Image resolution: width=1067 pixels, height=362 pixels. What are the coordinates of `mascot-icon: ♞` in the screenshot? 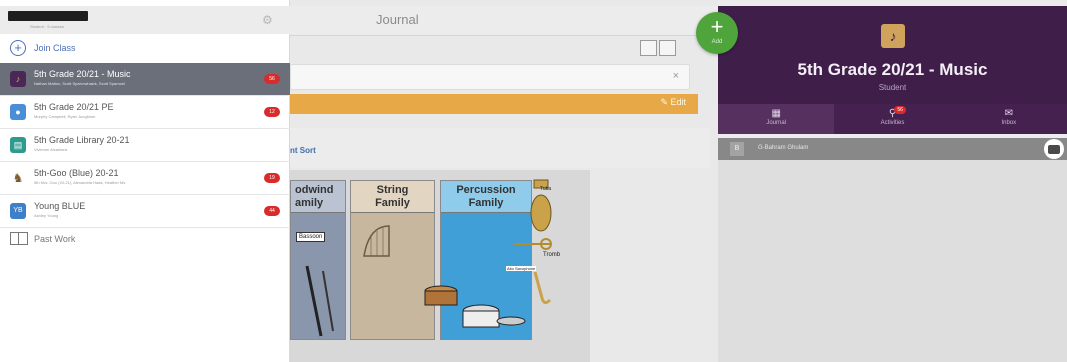 It's located at (18, 178).